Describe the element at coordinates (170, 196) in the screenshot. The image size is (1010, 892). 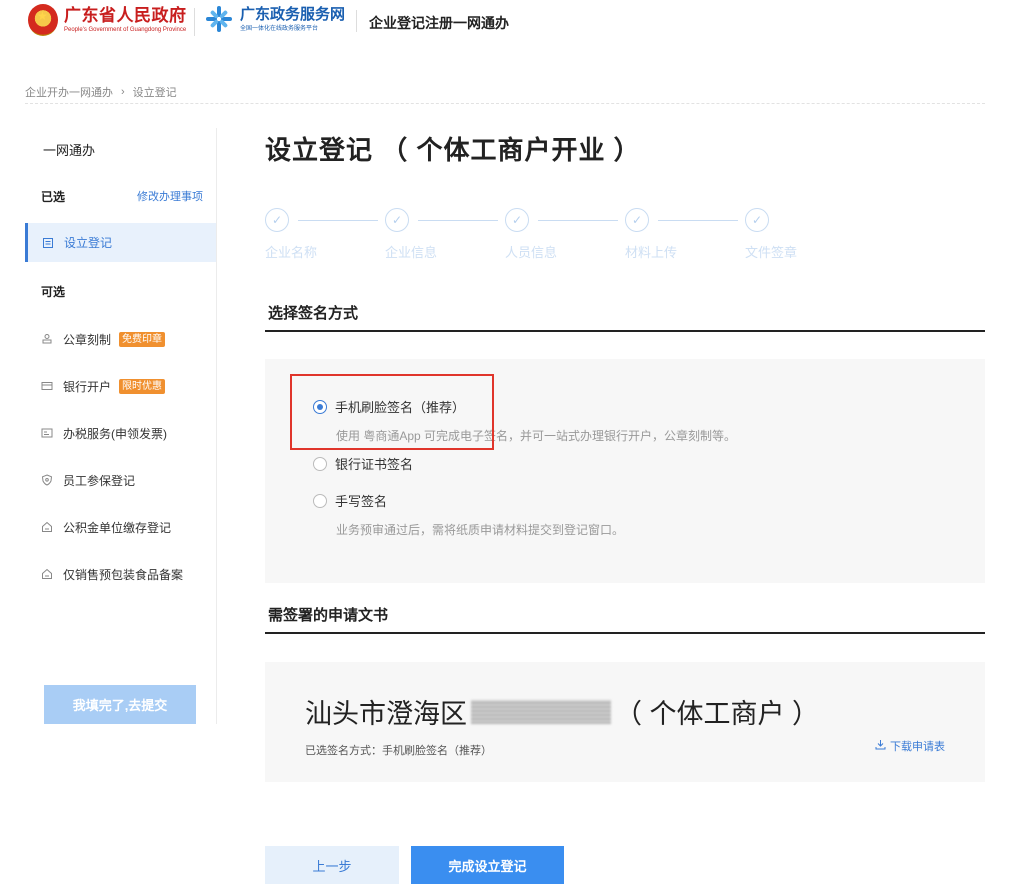
I see `modify-items-link: 修改办理事项` at that location.